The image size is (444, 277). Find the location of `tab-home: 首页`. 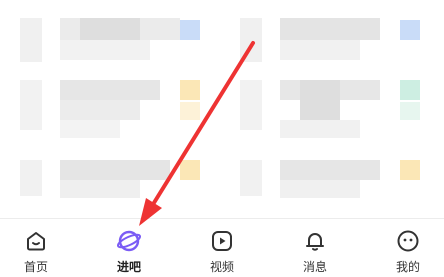

tab-home: 首页 is located at coordinates (36, 248).